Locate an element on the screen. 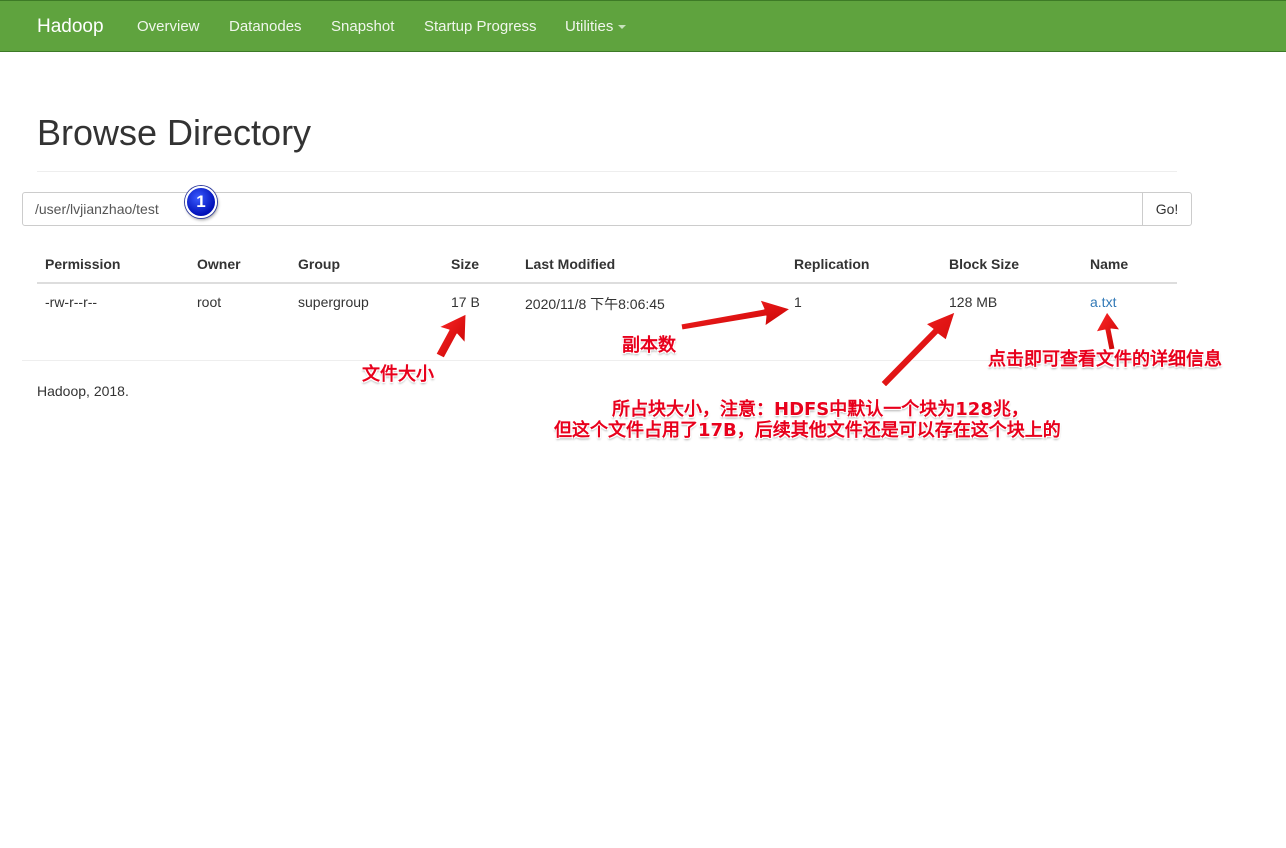  replication-arrow-icon is located at coordinates (735, 315).